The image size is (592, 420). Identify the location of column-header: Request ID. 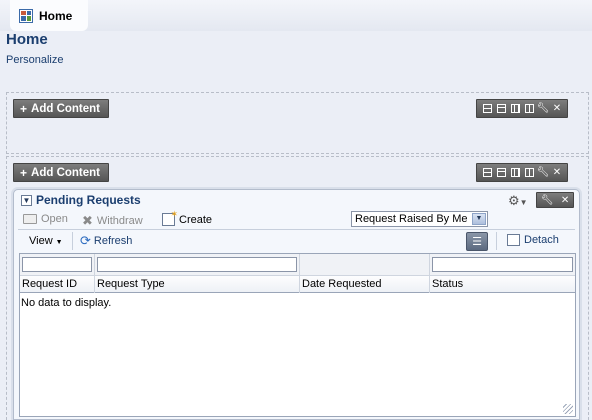
(57, 284).